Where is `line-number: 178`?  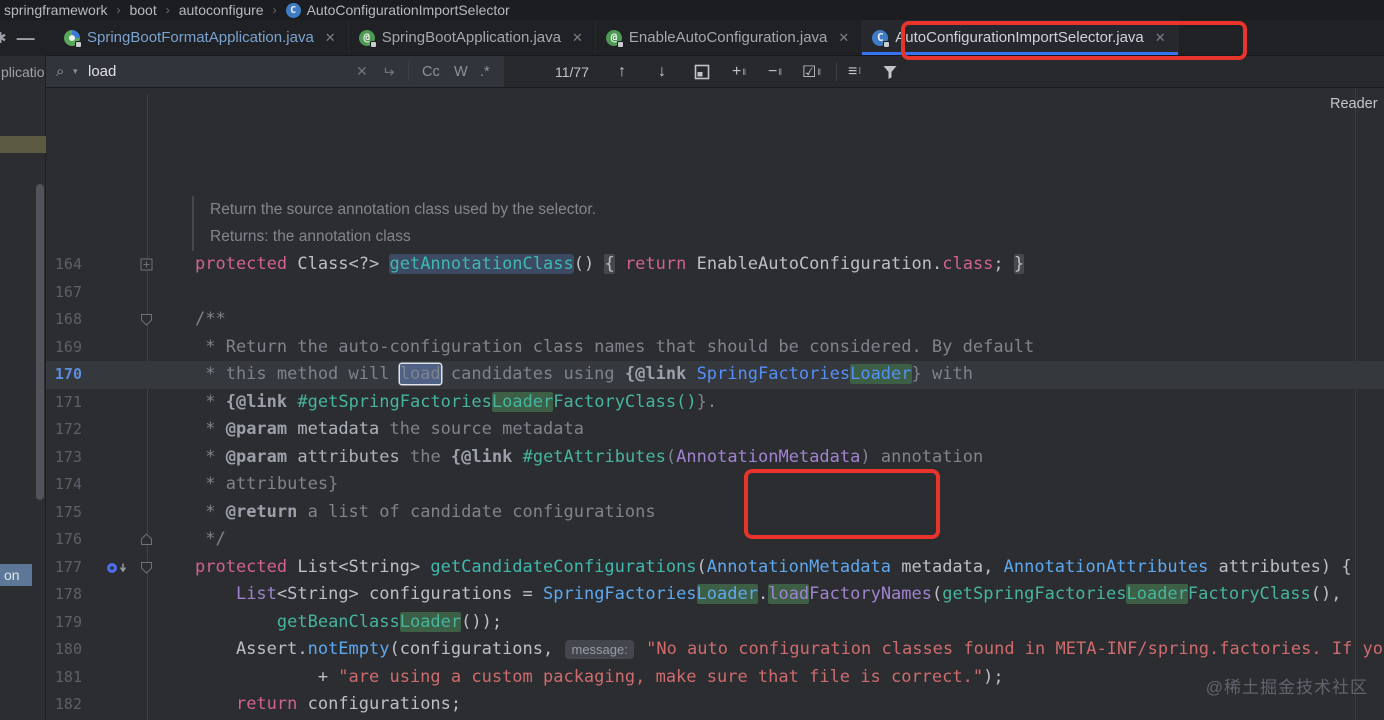
line-number: 178 is located at coordinates (68, 594).